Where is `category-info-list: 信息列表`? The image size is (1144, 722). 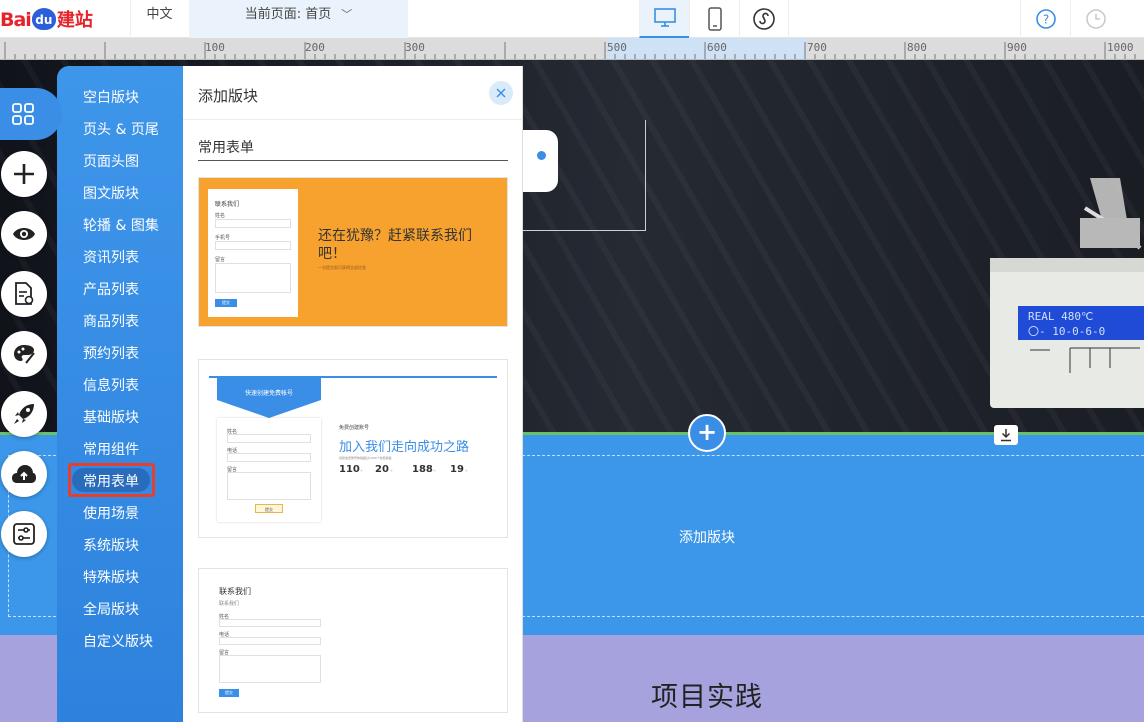 category-info-list: 信息列表 is located at coordinates (111, 385).